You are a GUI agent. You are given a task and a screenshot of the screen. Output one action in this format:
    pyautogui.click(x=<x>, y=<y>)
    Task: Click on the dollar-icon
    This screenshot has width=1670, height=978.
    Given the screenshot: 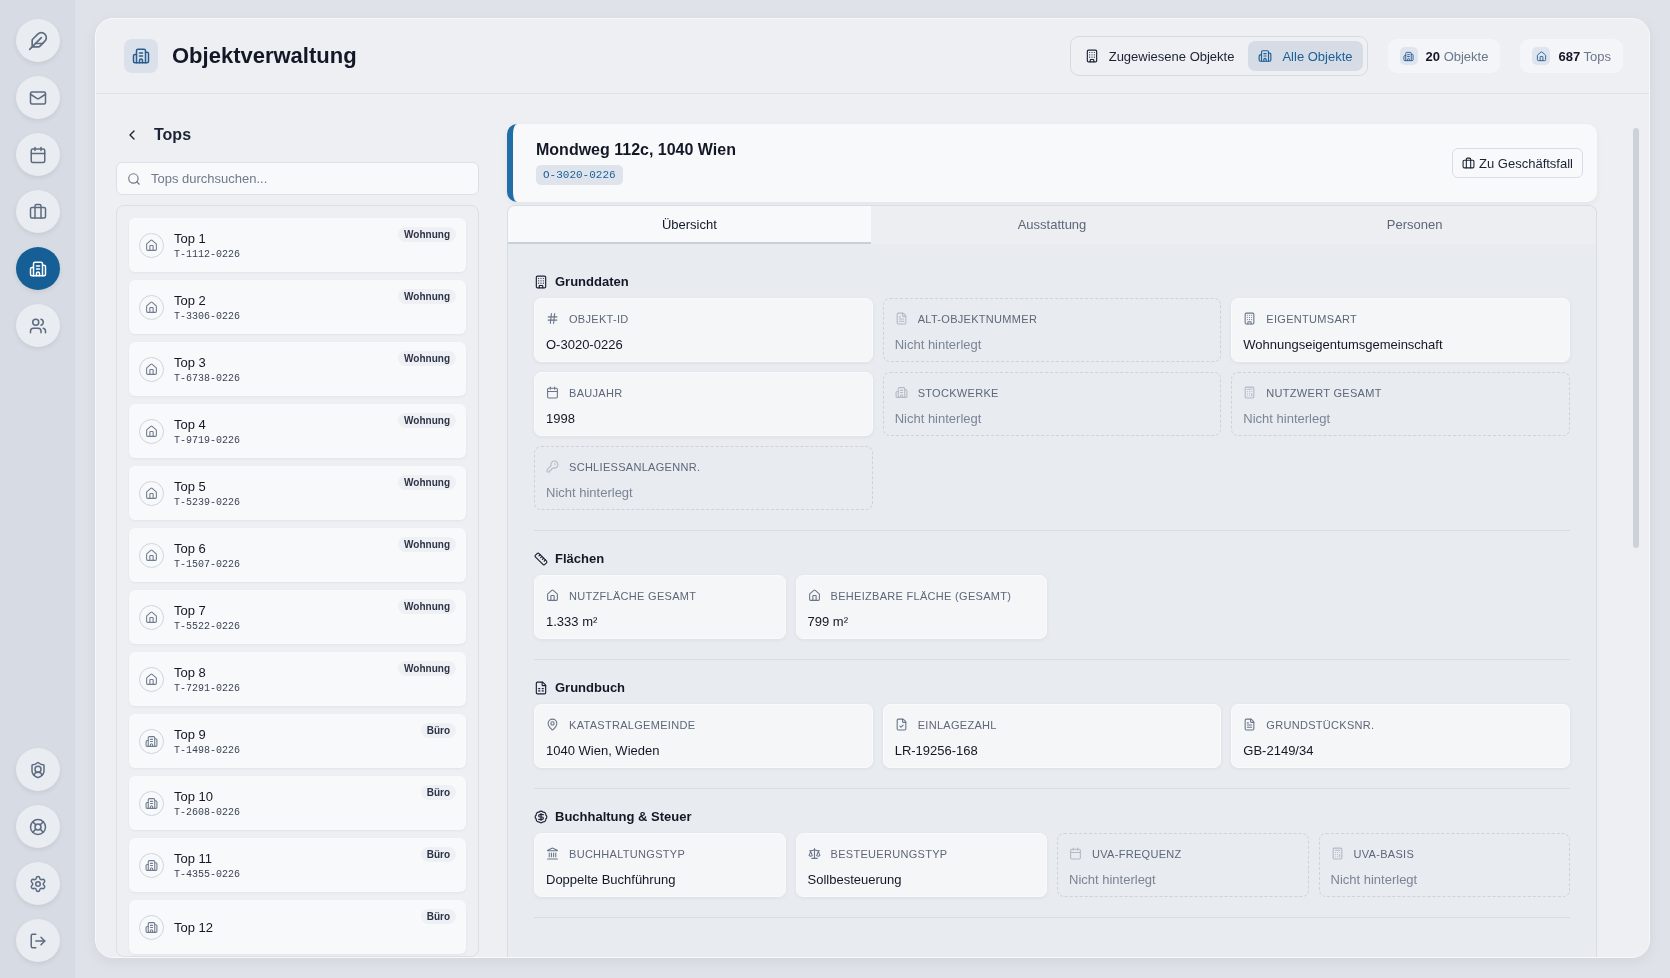 What is the action you would take?
    pyautogui.click(x=541, y=816)
    